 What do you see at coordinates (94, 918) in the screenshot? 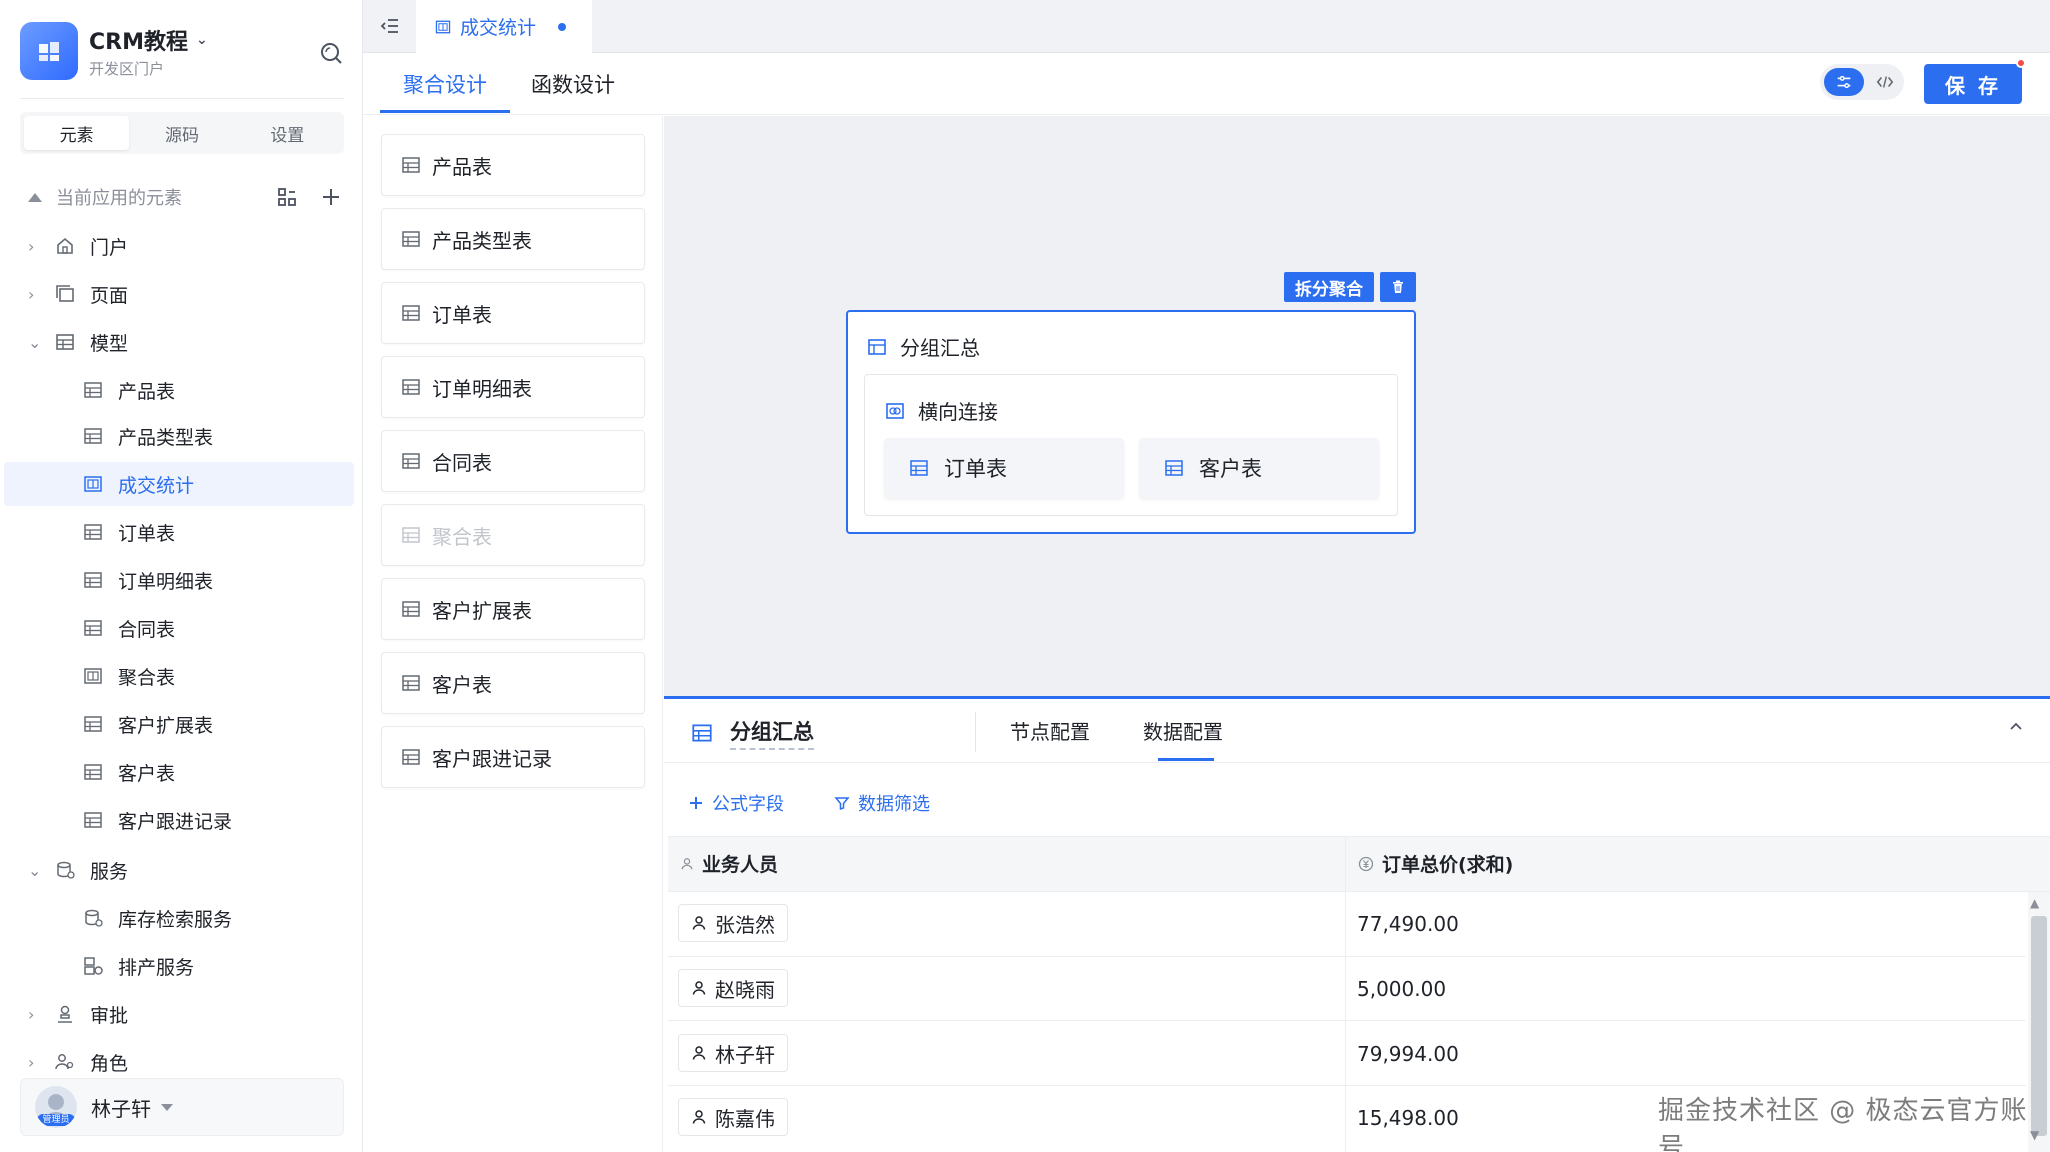
I see `database-icon` at bounding box center [94, 918].